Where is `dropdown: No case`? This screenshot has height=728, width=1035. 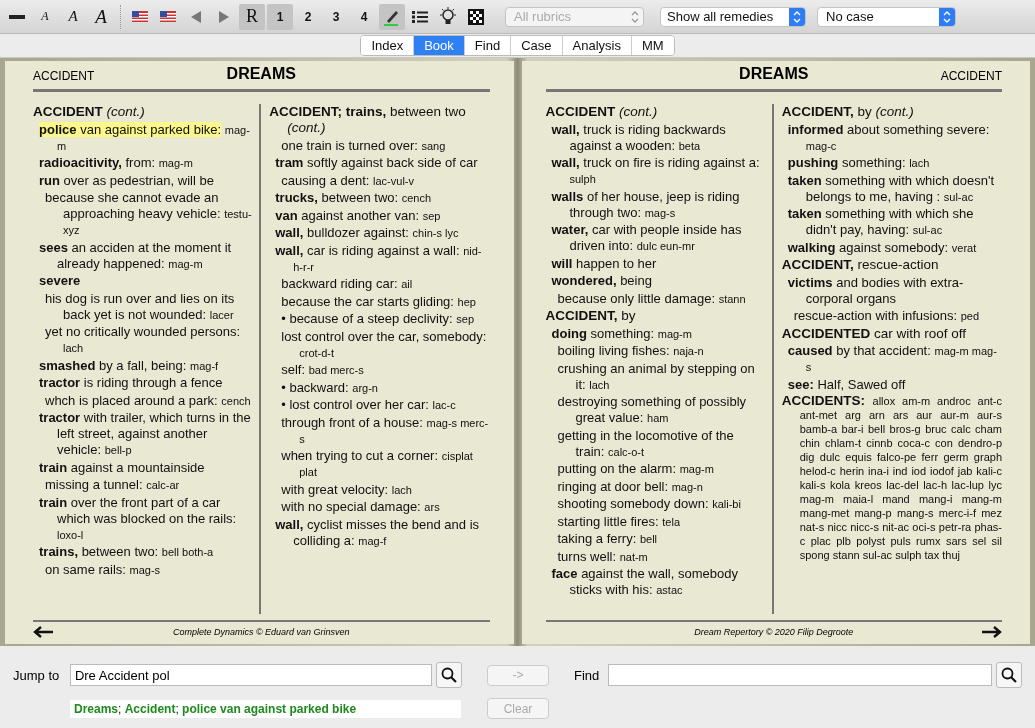
dropdown: No case is located at coordinates (886, 16).